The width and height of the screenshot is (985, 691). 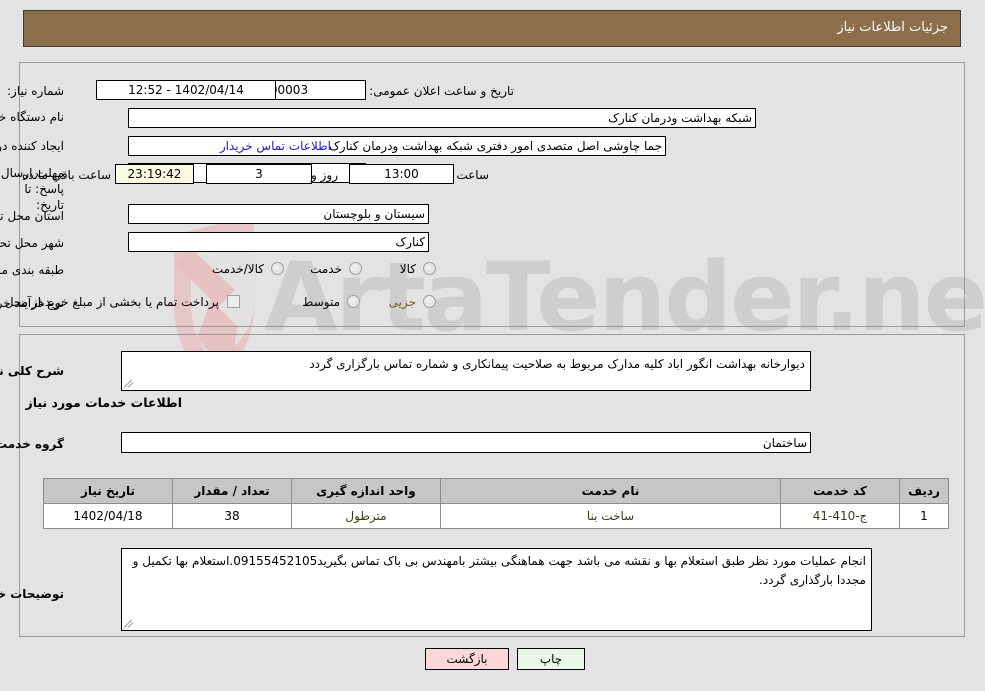 I want to click on th-row: ردیف, so click(x=925, y=491).